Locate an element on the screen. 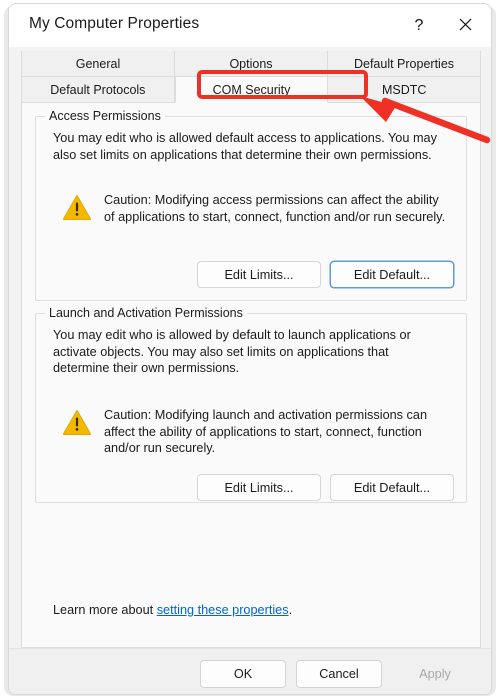 Image resolution: width=500 pixels, height=698 pixels. tab-options: Options is located at coordinates (251, 64).